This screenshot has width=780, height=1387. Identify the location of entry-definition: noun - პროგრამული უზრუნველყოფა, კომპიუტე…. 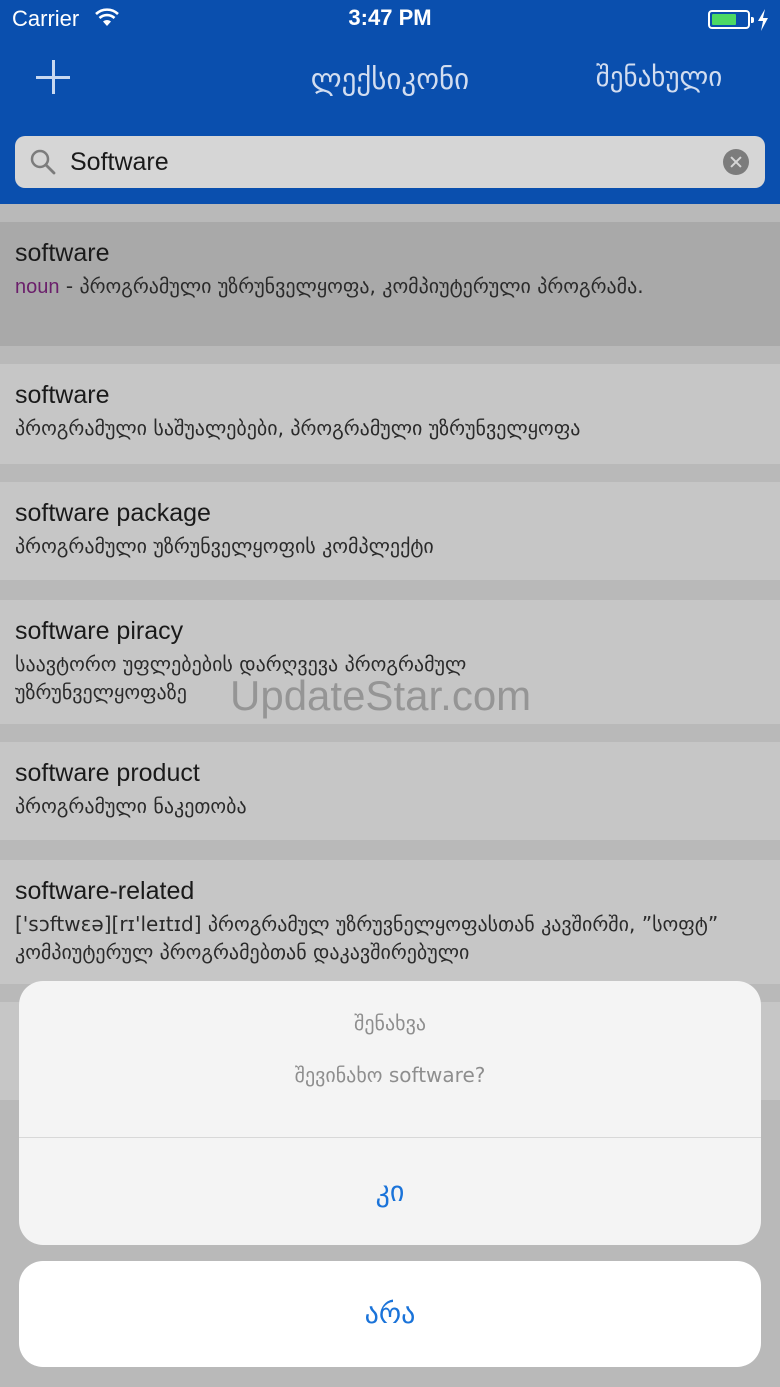
(329, 286).